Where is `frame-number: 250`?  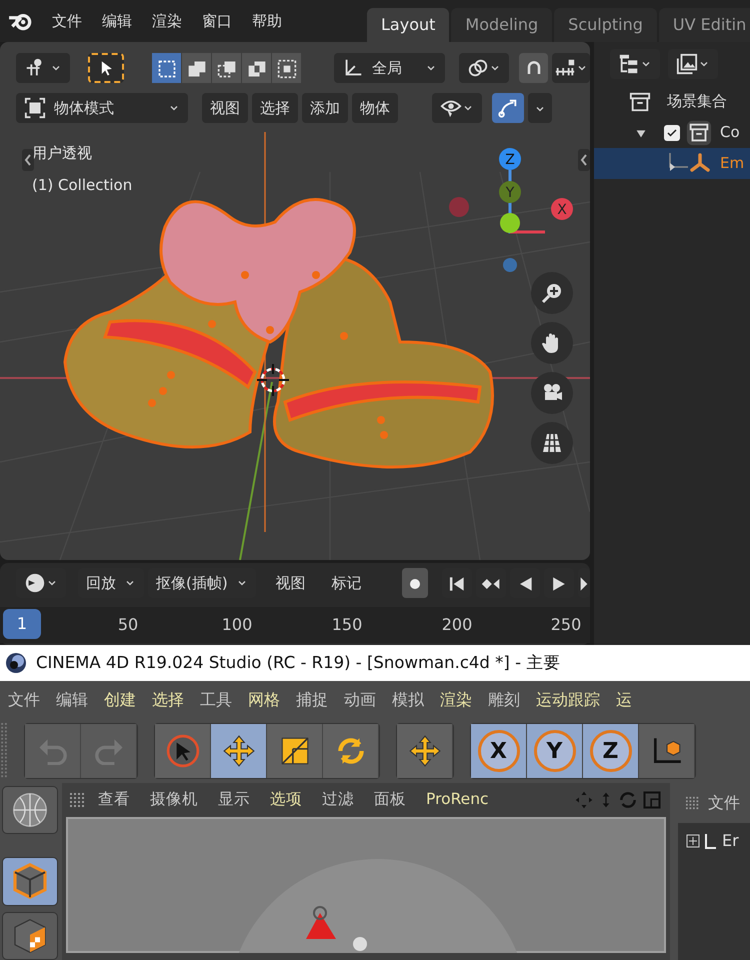
frame-number: 250 is located at coordinates (566, 625).